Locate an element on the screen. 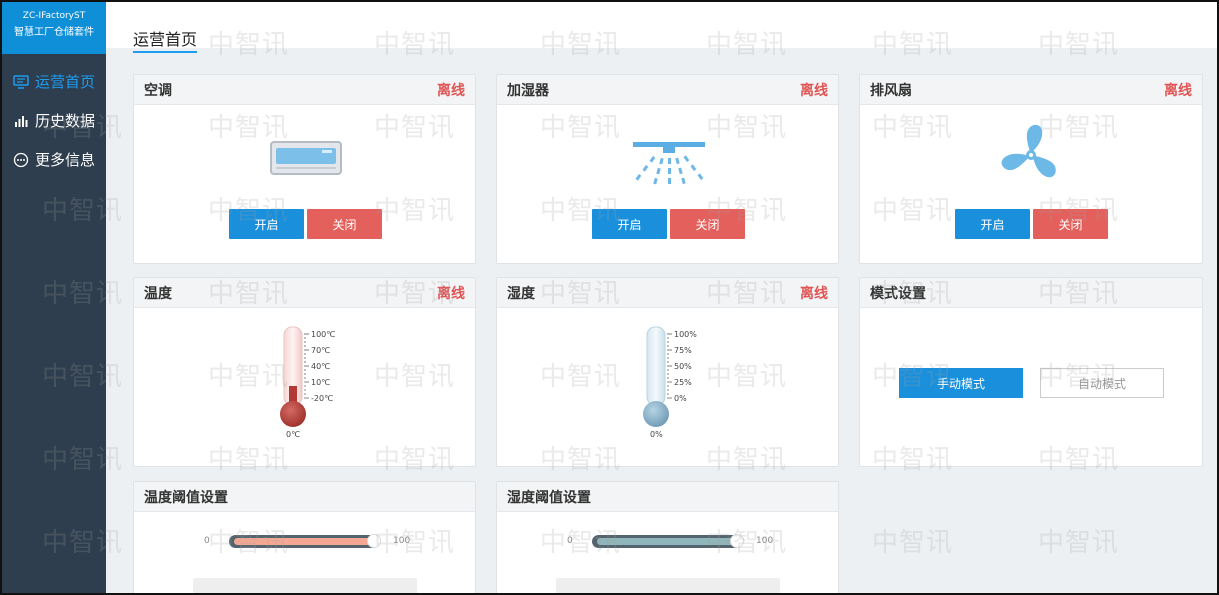  card-header: 湿度阈值设置 is located at coordinates (667, 497).